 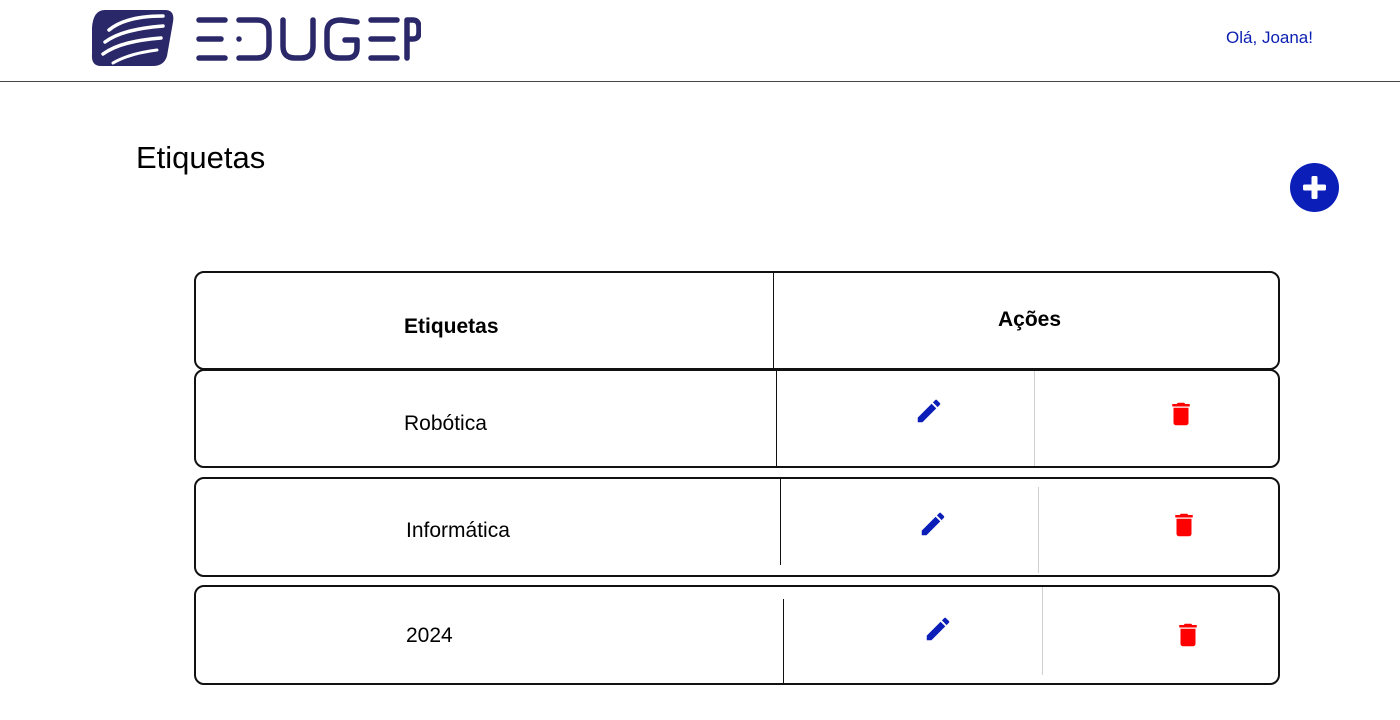 I want to click on tag-name: 2024, so click(x=429, y=635).